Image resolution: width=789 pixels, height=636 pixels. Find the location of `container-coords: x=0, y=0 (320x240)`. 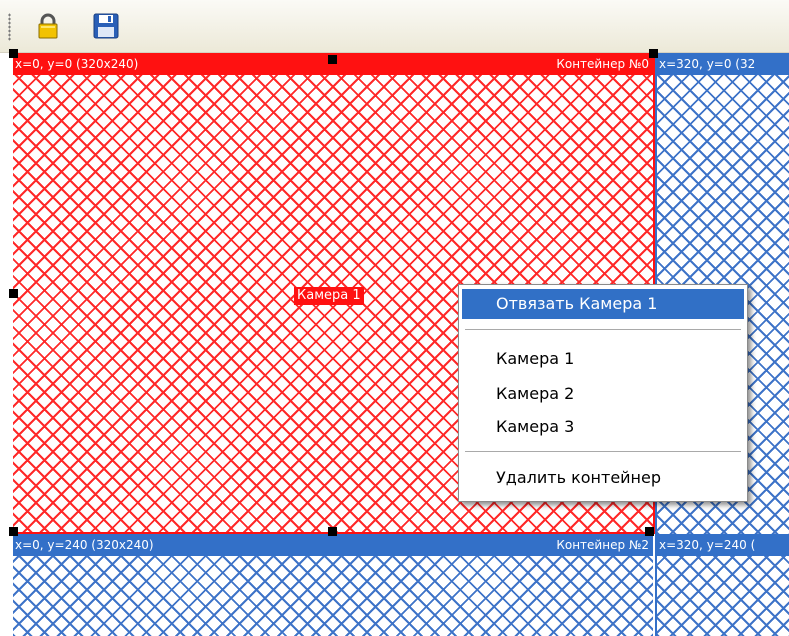

container-coords: x=0, y=0 (320x240) is located at coordinates (77, 64).